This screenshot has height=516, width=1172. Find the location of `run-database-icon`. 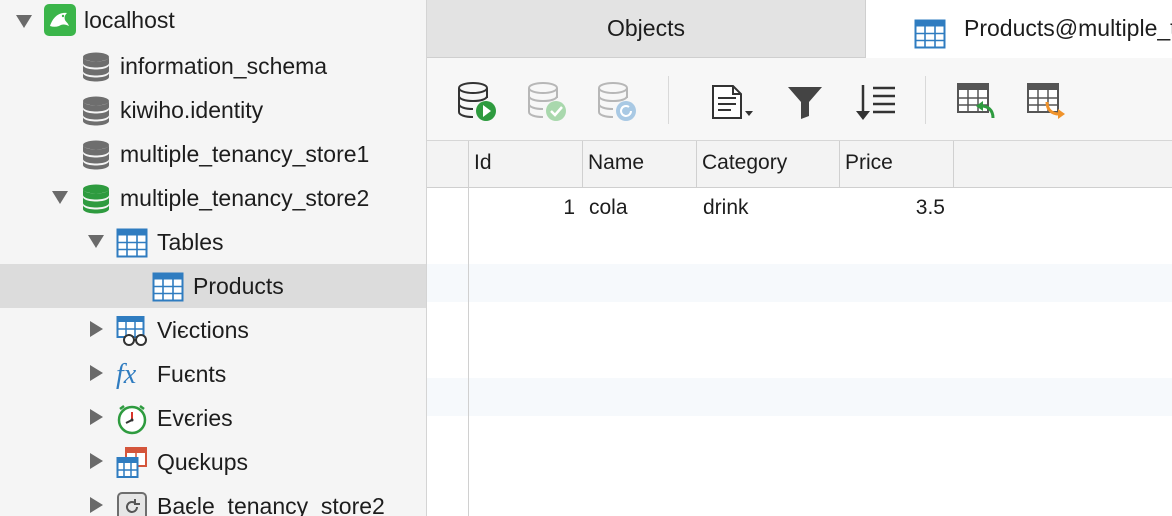

run-database-icon is located at coordinates (477, 102).